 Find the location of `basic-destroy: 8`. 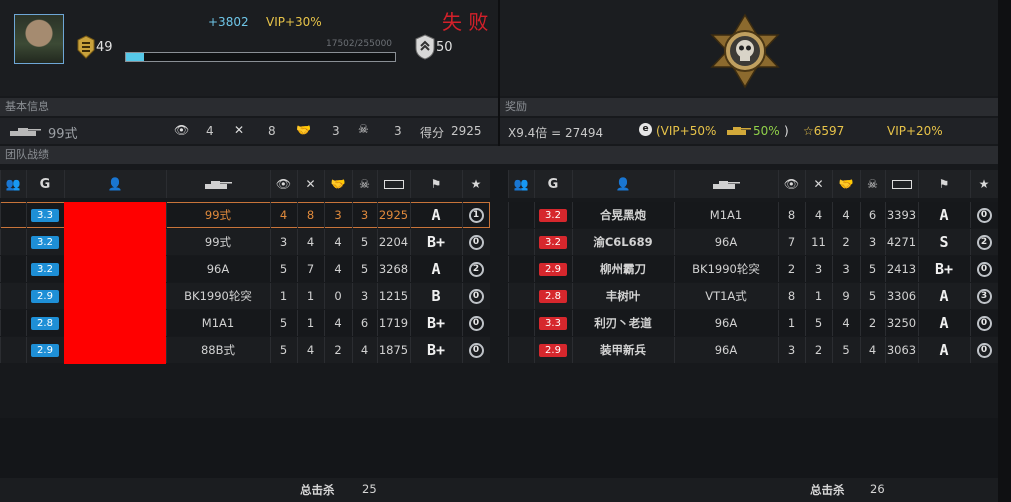

basic-destroy: 8 is located at coordinates (272, 131).